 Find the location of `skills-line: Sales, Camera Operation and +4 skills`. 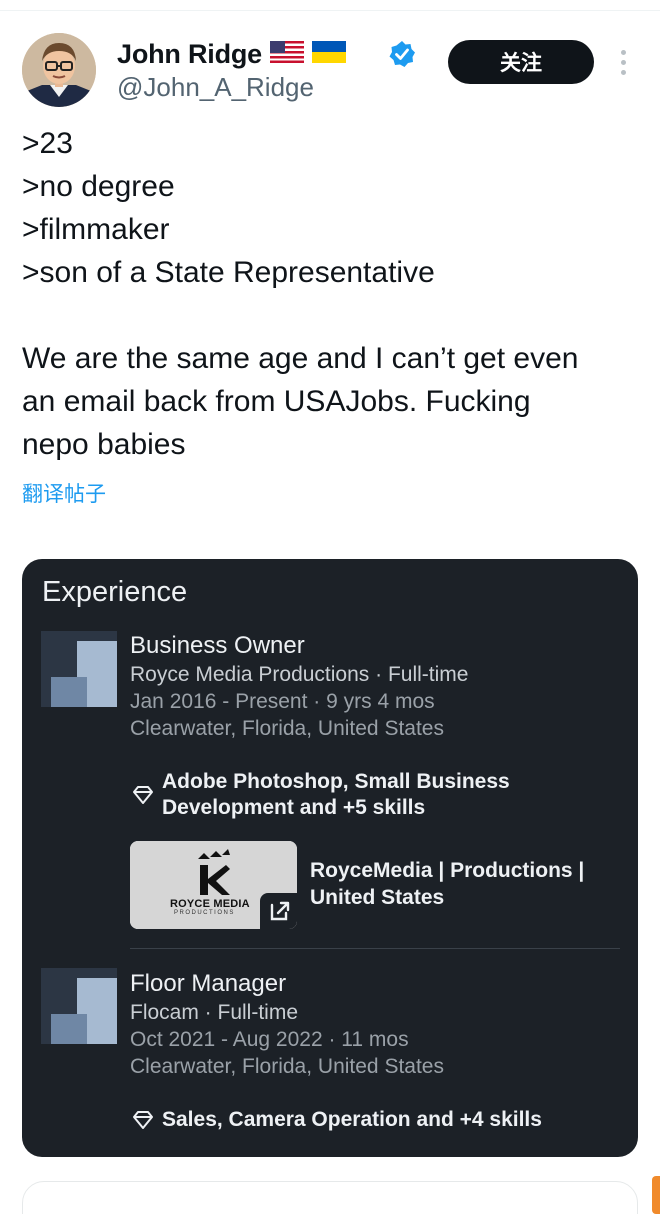

skills-line: Sales, Camera Operation and +4 skills is located at coordinates (352, 1119).